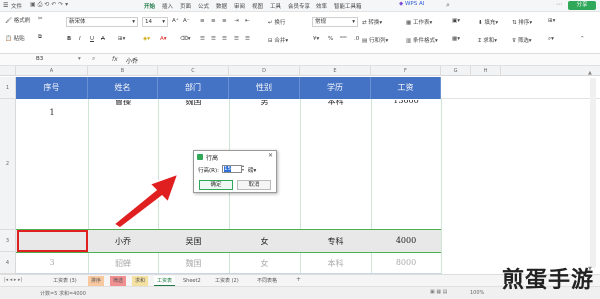 The width and height of the screenshot is (600, 299). Describe the element at coordinates (487, 40) in the screenshot. I see `sum-button: Σ 求和▾` at that location.